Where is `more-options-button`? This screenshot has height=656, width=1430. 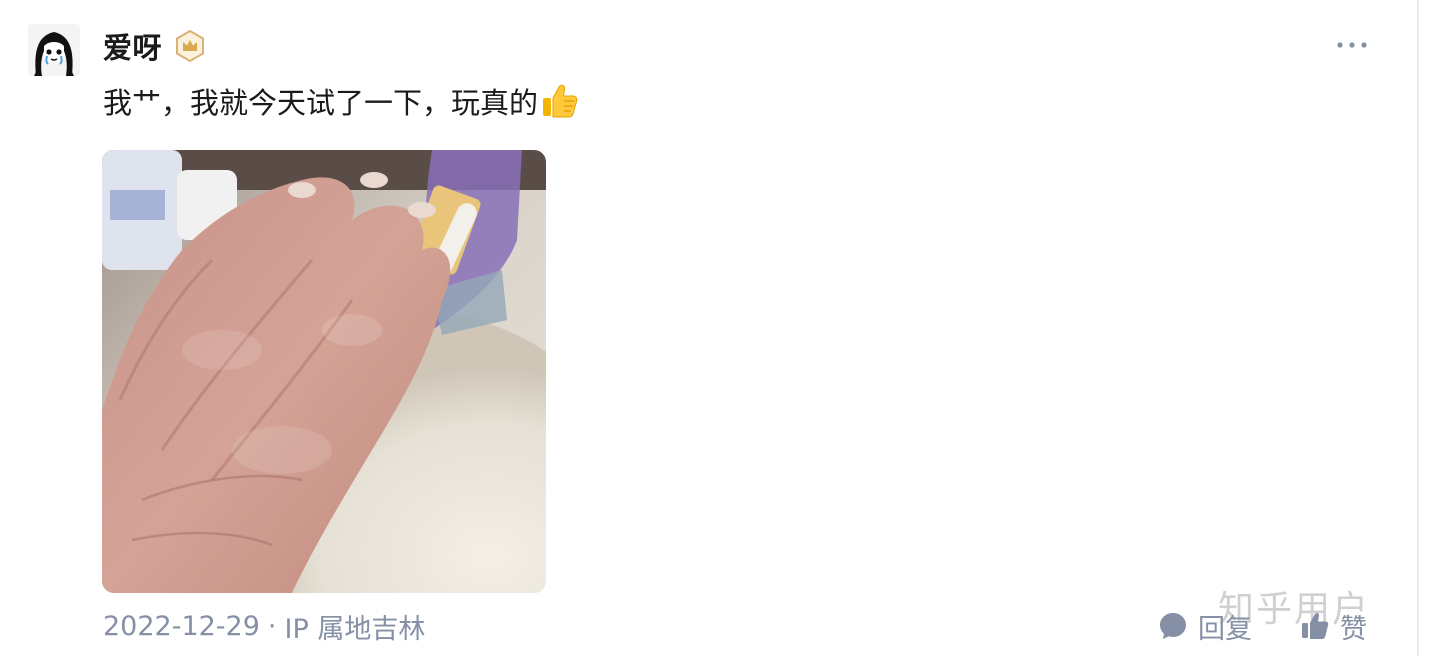 more-options-button is located at coordinates (1352, 45).